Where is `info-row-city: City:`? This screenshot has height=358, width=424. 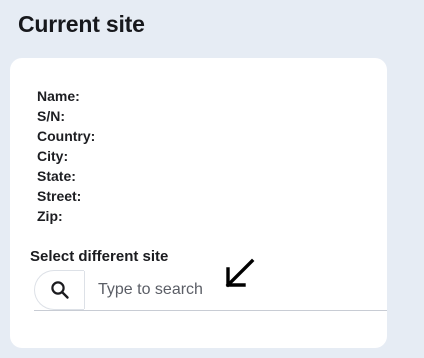
info-row-city: City: is located at coordinates (72, 157).